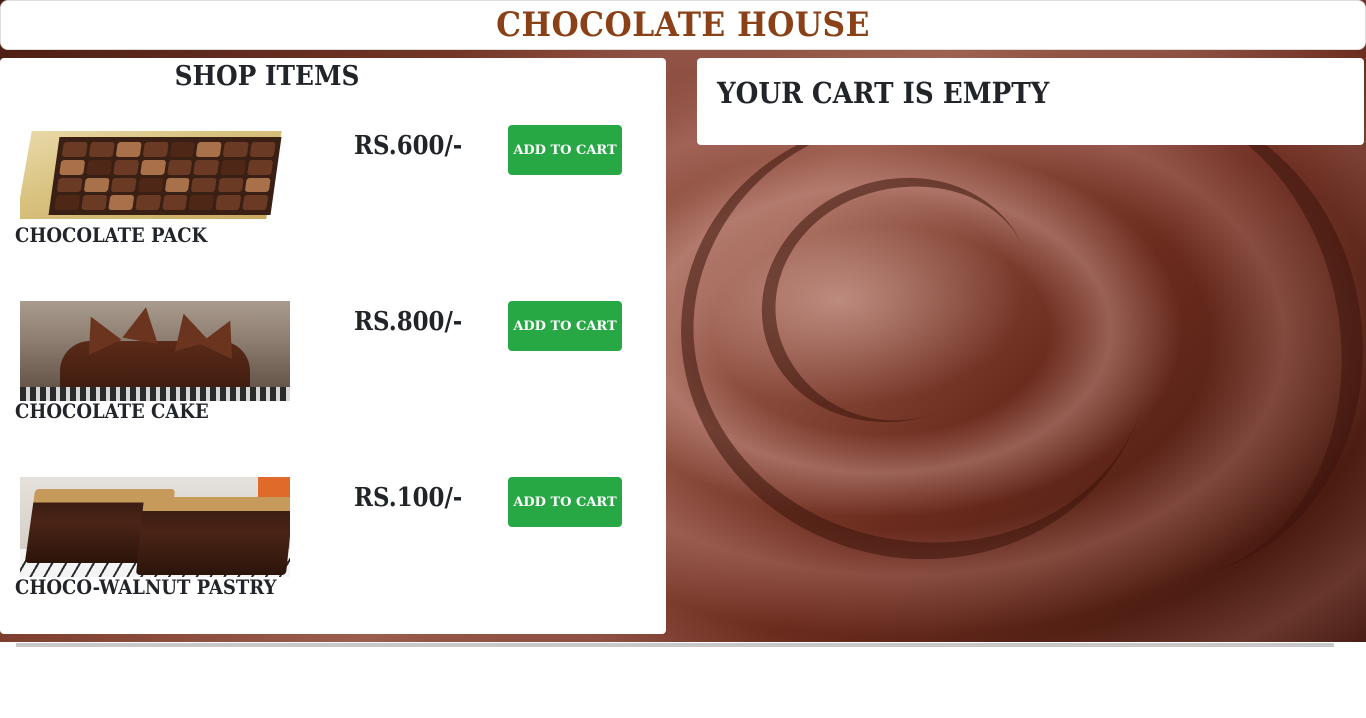  What do you see at coordinates (155, 527) in the screenshot?
I see `choco-walnut-pastry-image` at bounding box center [155, 527].